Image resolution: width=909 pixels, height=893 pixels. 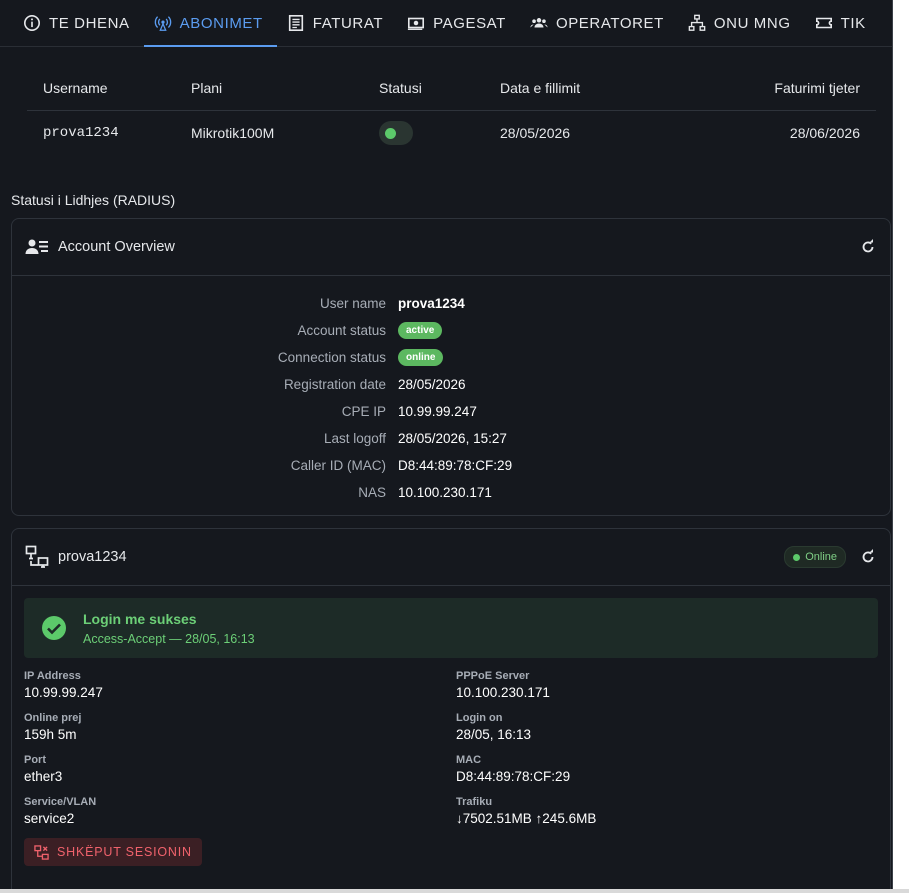 I want to click on ticket-icon, so click(x=823, y=23).